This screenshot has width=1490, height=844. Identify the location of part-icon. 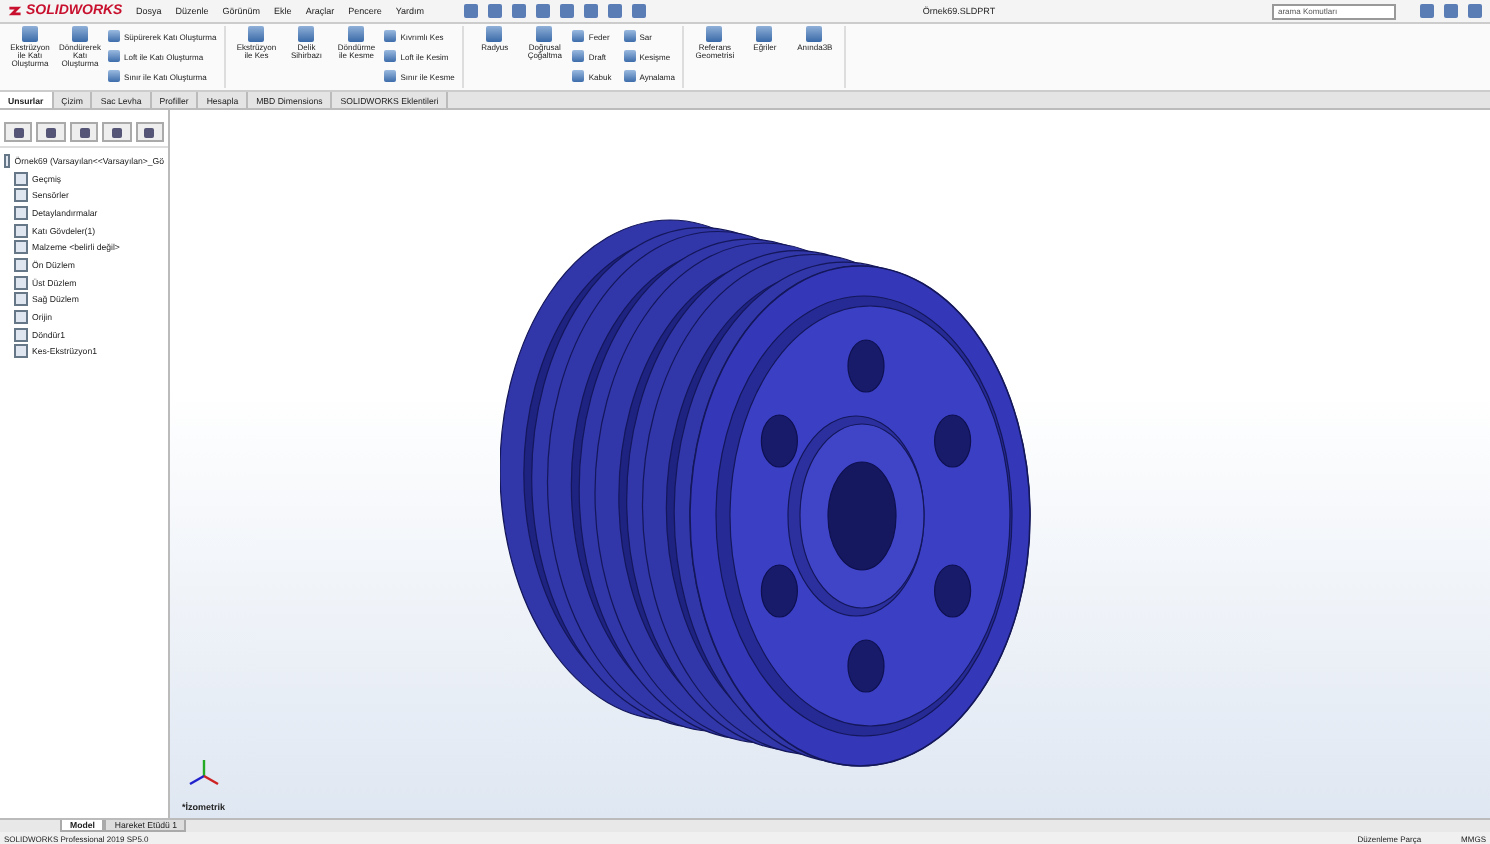
(7, 160).